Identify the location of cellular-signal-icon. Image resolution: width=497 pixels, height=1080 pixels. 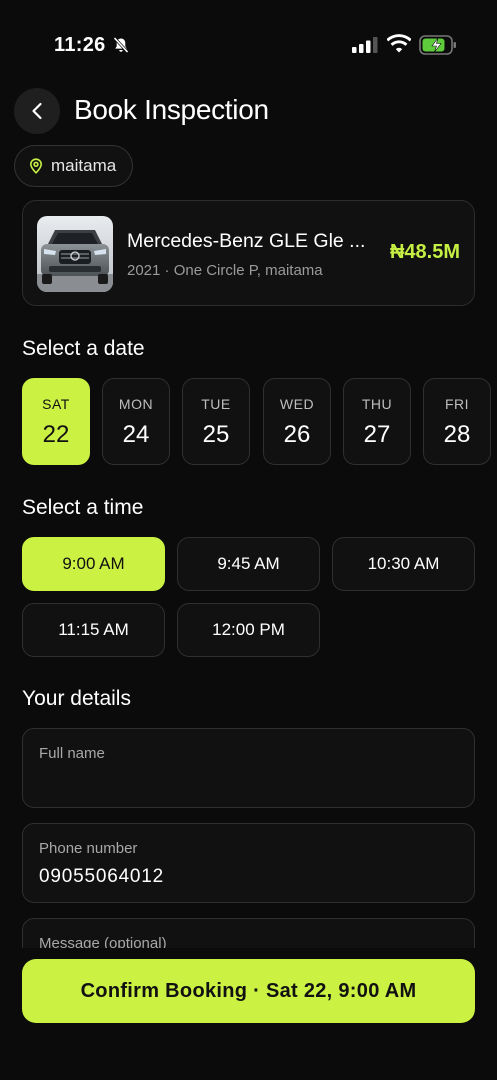
(365, 45).